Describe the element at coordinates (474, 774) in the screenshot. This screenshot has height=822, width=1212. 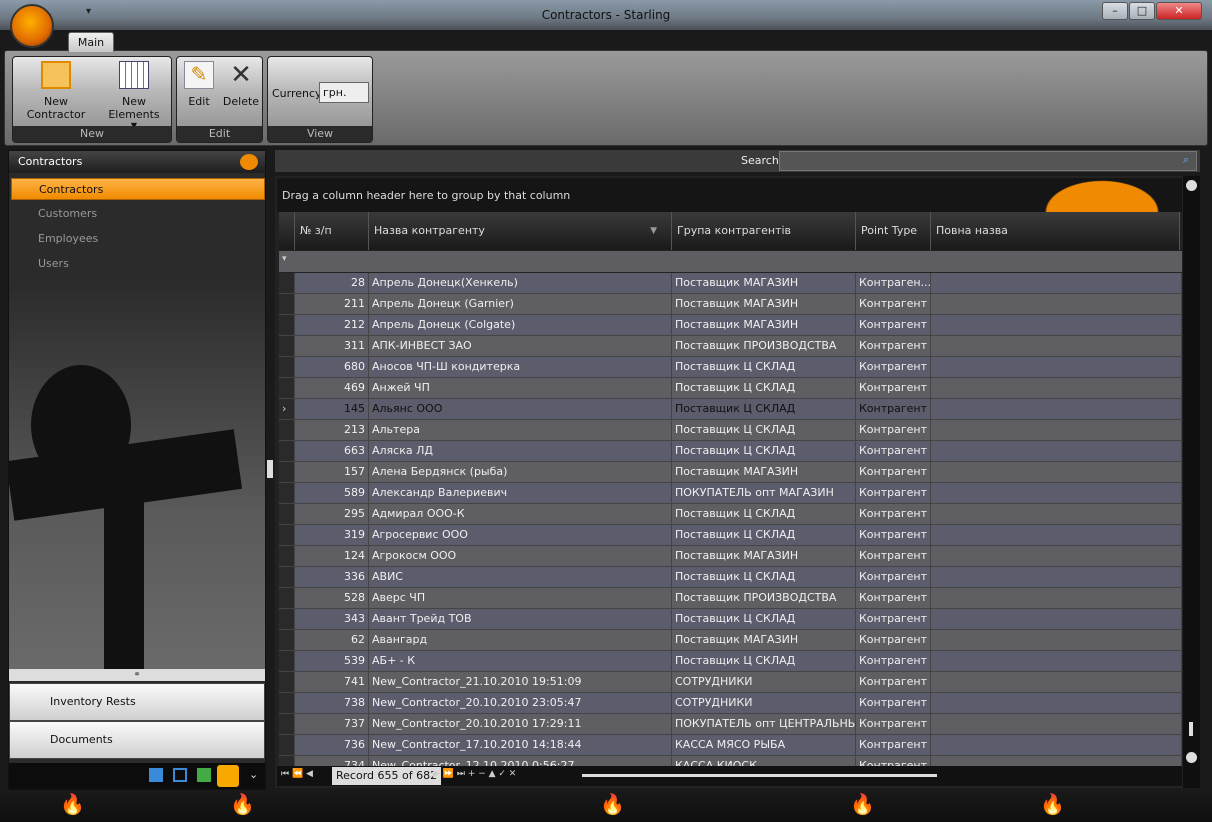
I see `nav-next-last-icons: ▶ ⏩ ⏭ + − ▲ ✓ ✕` at that location.